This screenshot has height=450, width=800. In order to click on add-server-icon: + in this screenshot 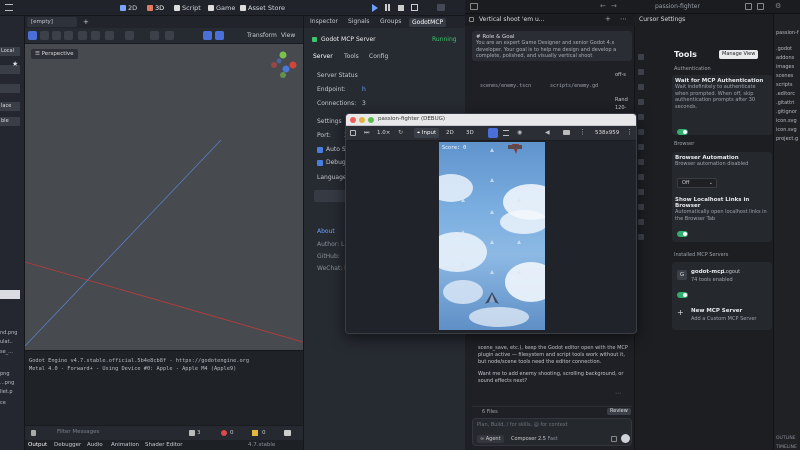, I will do `click(680, 312)`.